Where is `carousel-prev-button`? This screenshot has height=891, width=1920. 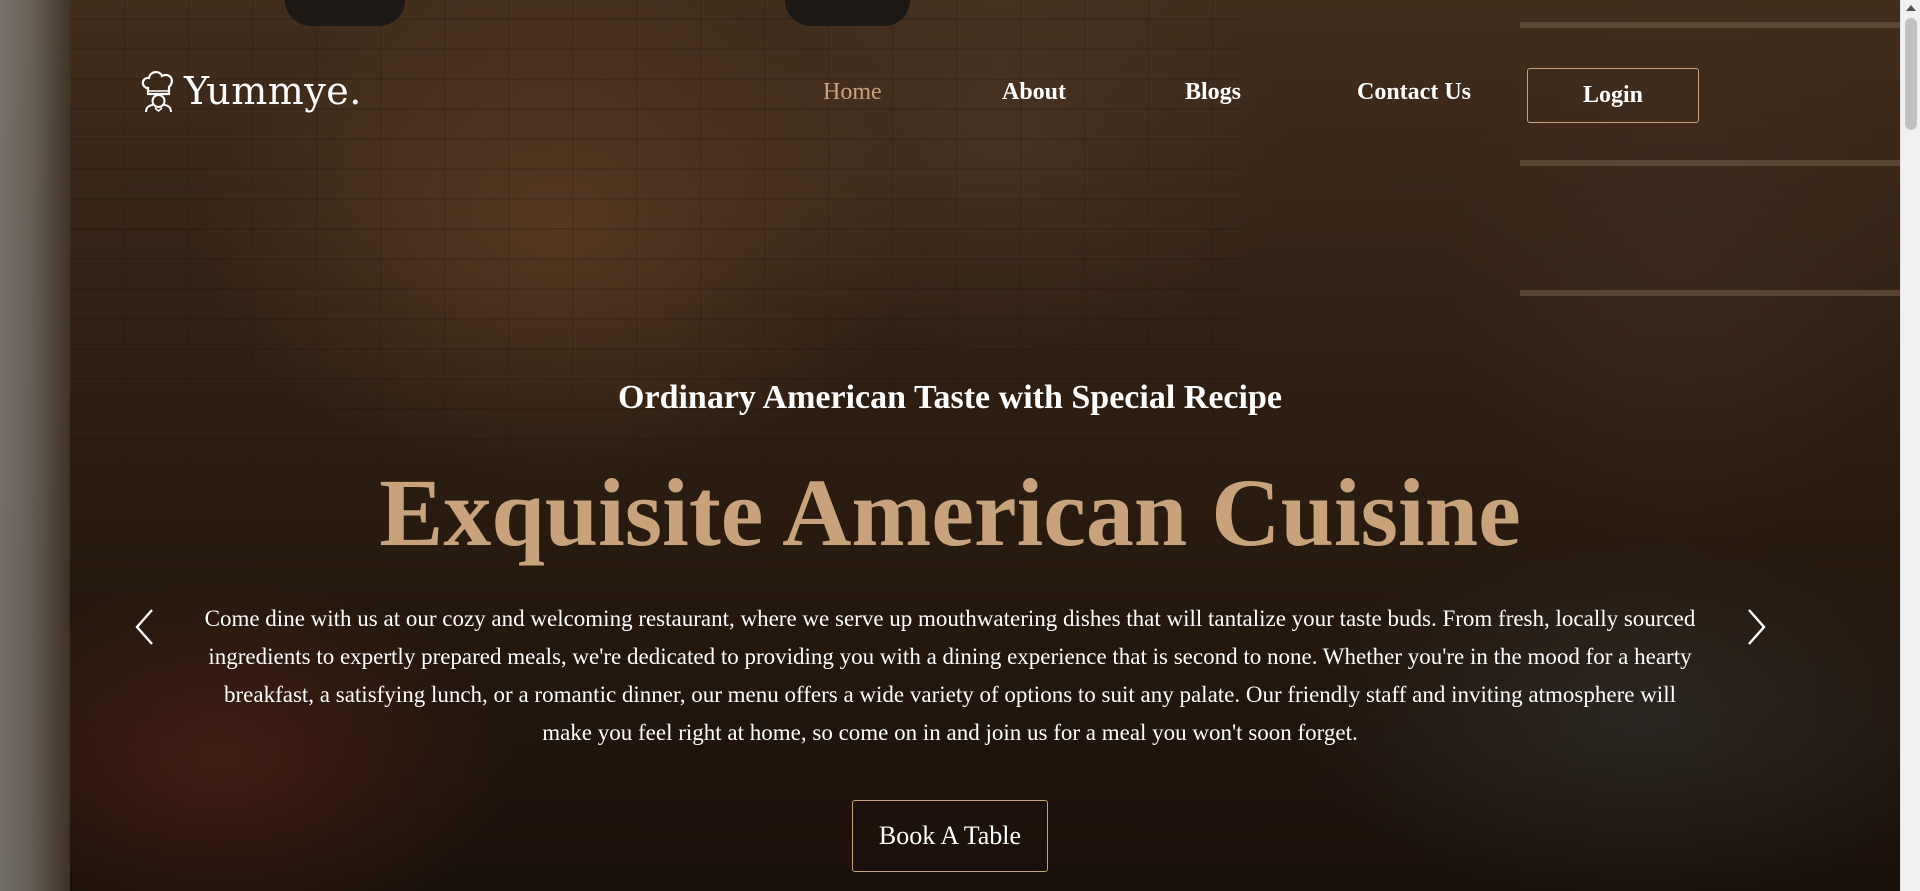
carousel-prev-button is located at coordinates (144, 627).